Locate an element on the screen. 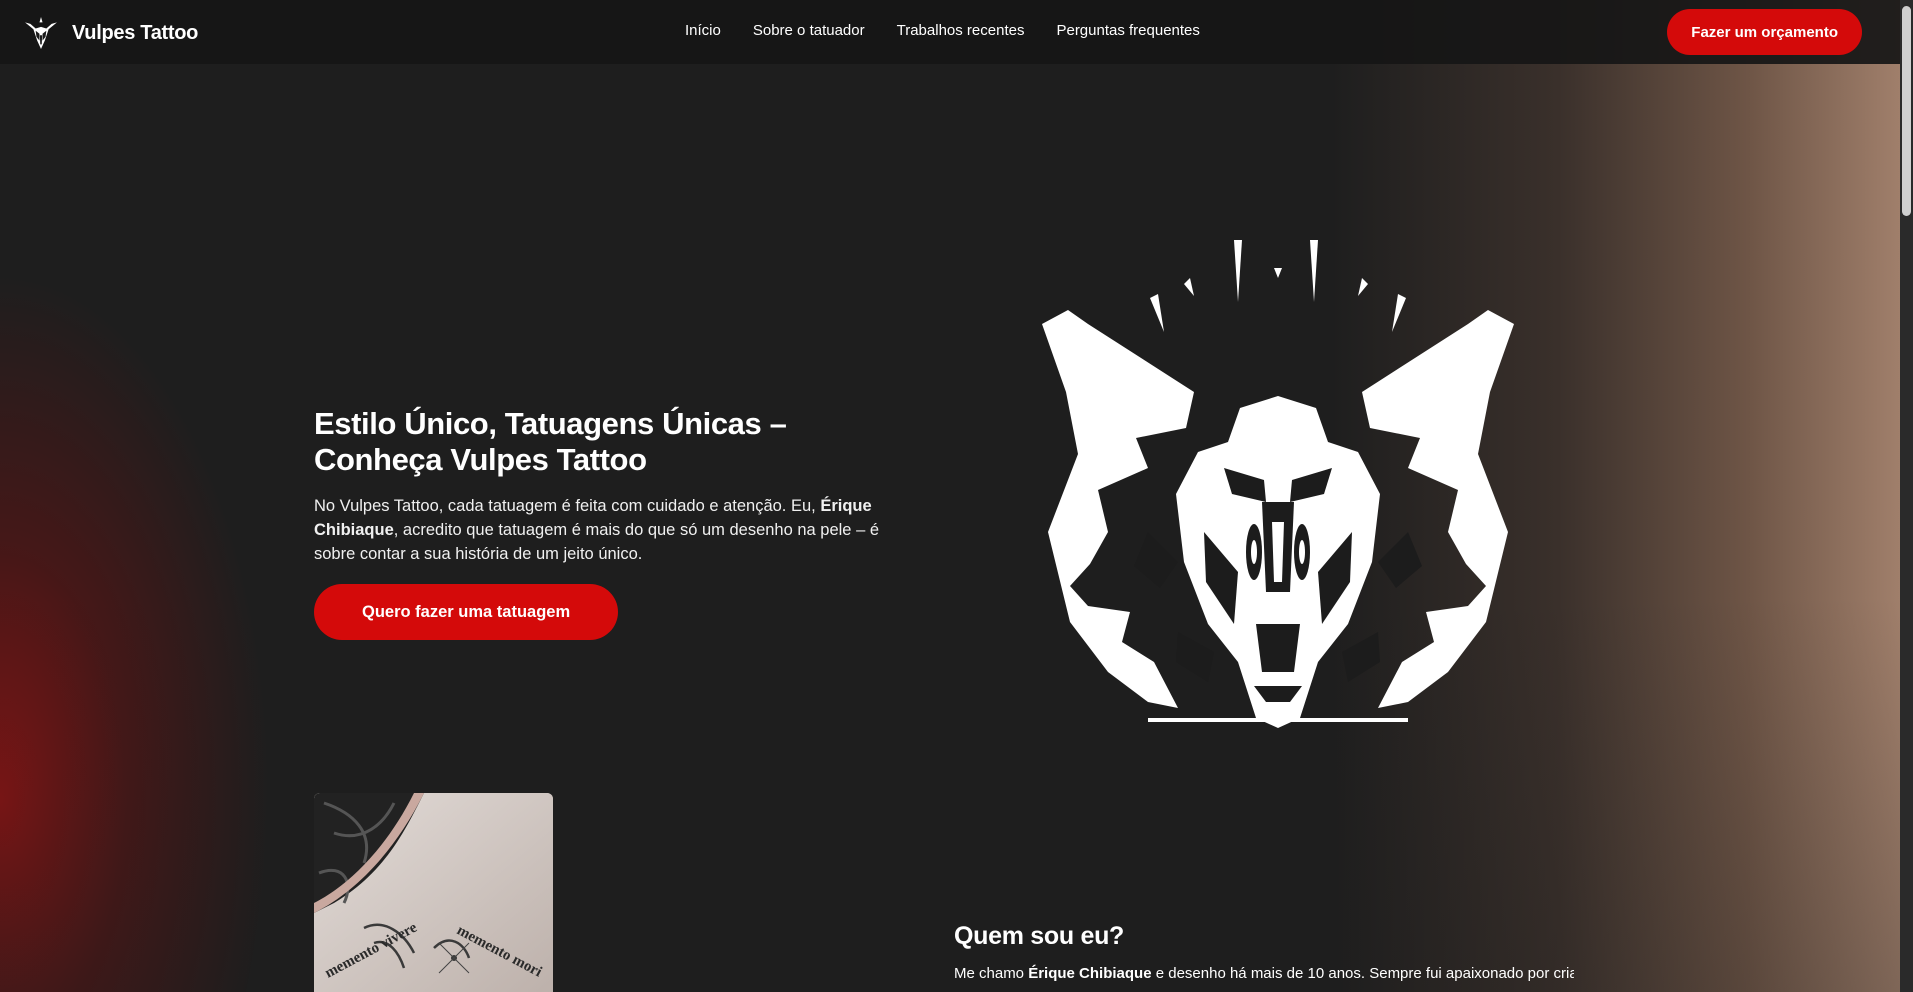 This screenshot has width=1913, height=992. nav-link-inicio: Início is located at coordinates (703, 30).